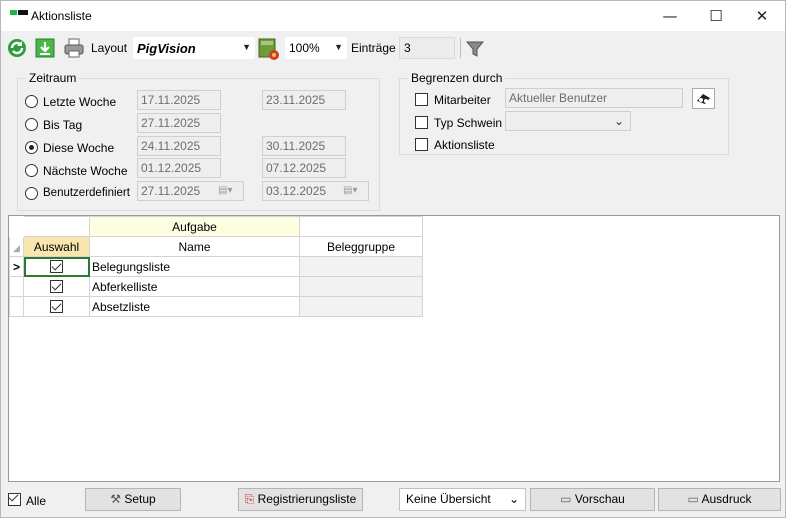 The height and width of the screenshot is (518, 786). I want to click on group-header-spacer, so click(56, 226).